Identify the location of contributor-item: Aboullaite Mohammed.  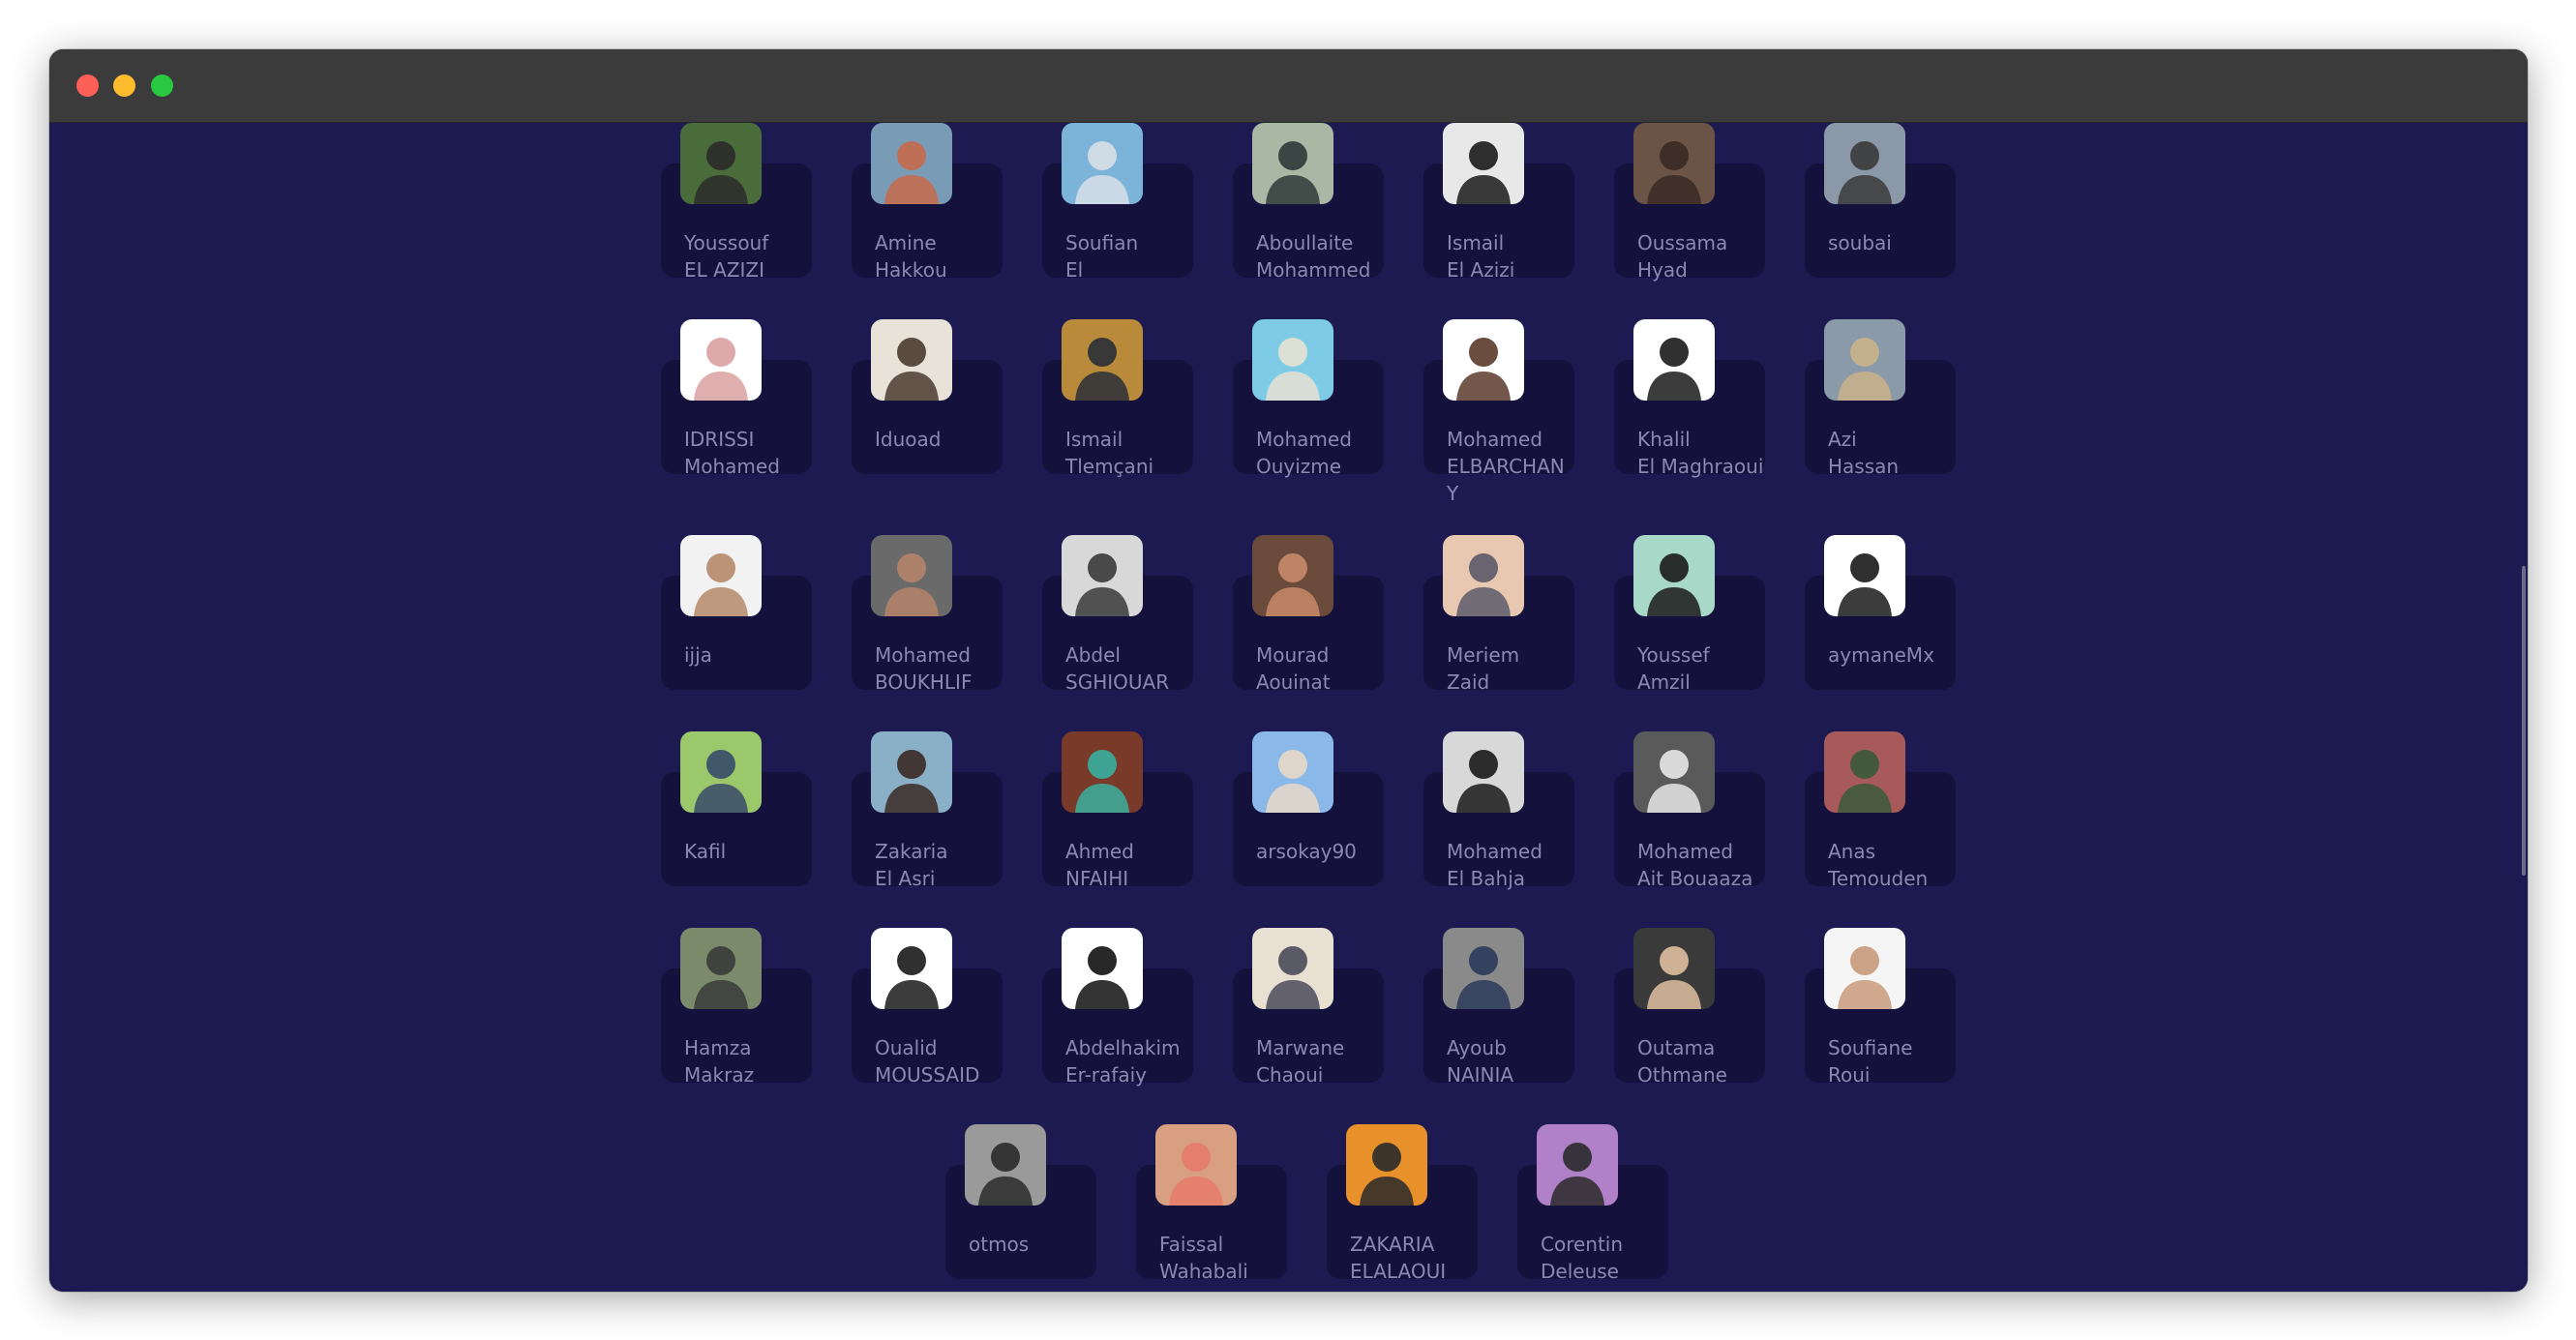
(1329, 219).